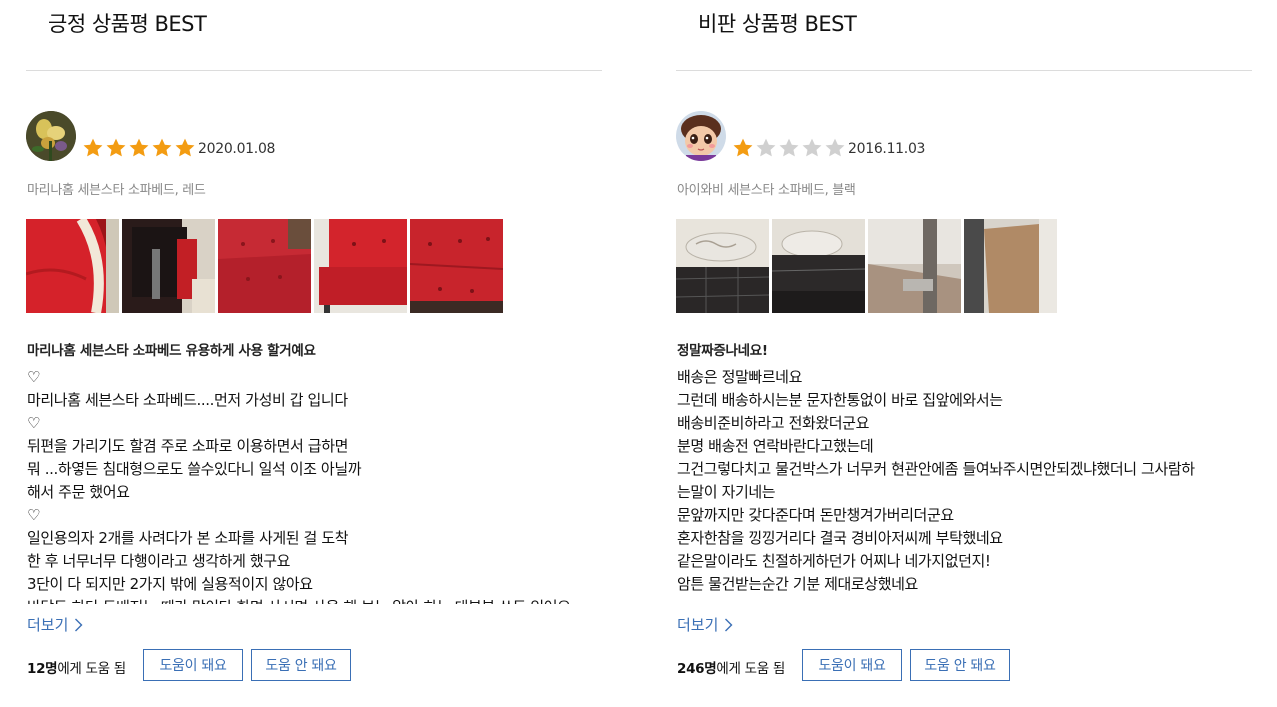 The width and height of the screenshot is (1277, 707). Describe the element at coordinates (726, 492) in the screenshot. I see `review-body-line: 는말이 자기네는` at that location.